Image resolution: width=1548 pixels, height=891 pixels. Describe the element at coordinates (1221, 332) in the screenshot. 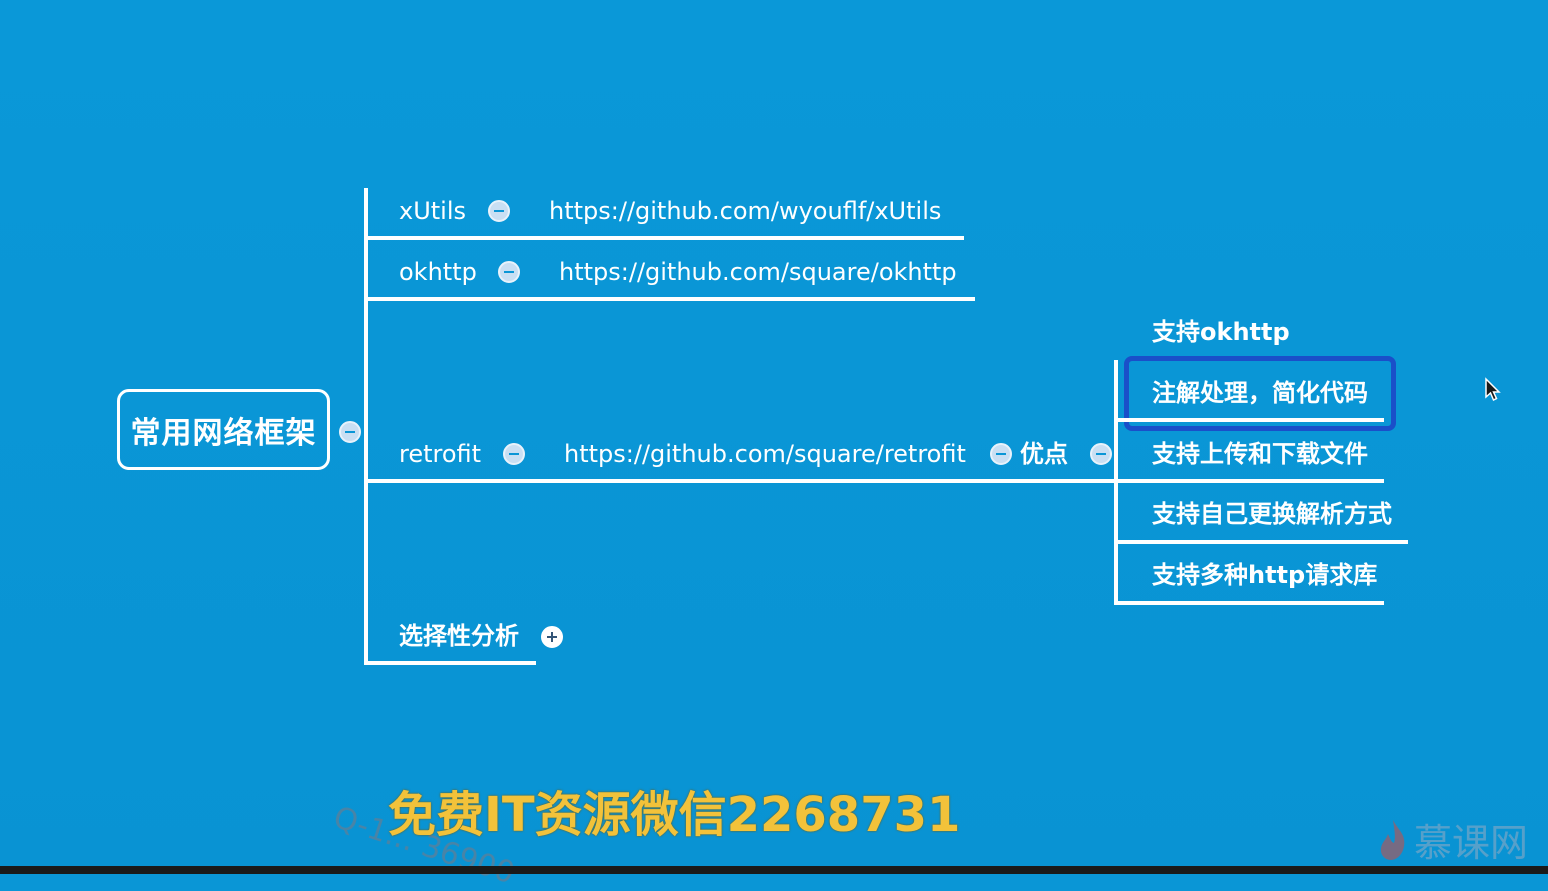

I see `advantage-item-1: 支持okhttp` at that location.